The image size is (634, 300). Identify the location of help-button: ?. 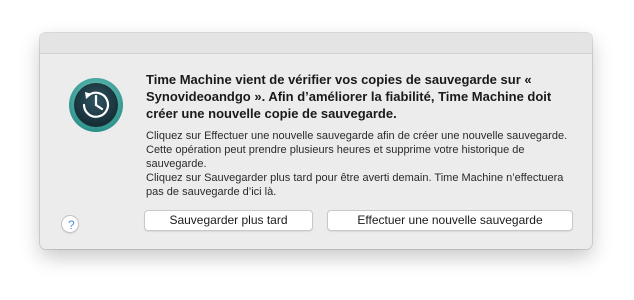
(70, 224).